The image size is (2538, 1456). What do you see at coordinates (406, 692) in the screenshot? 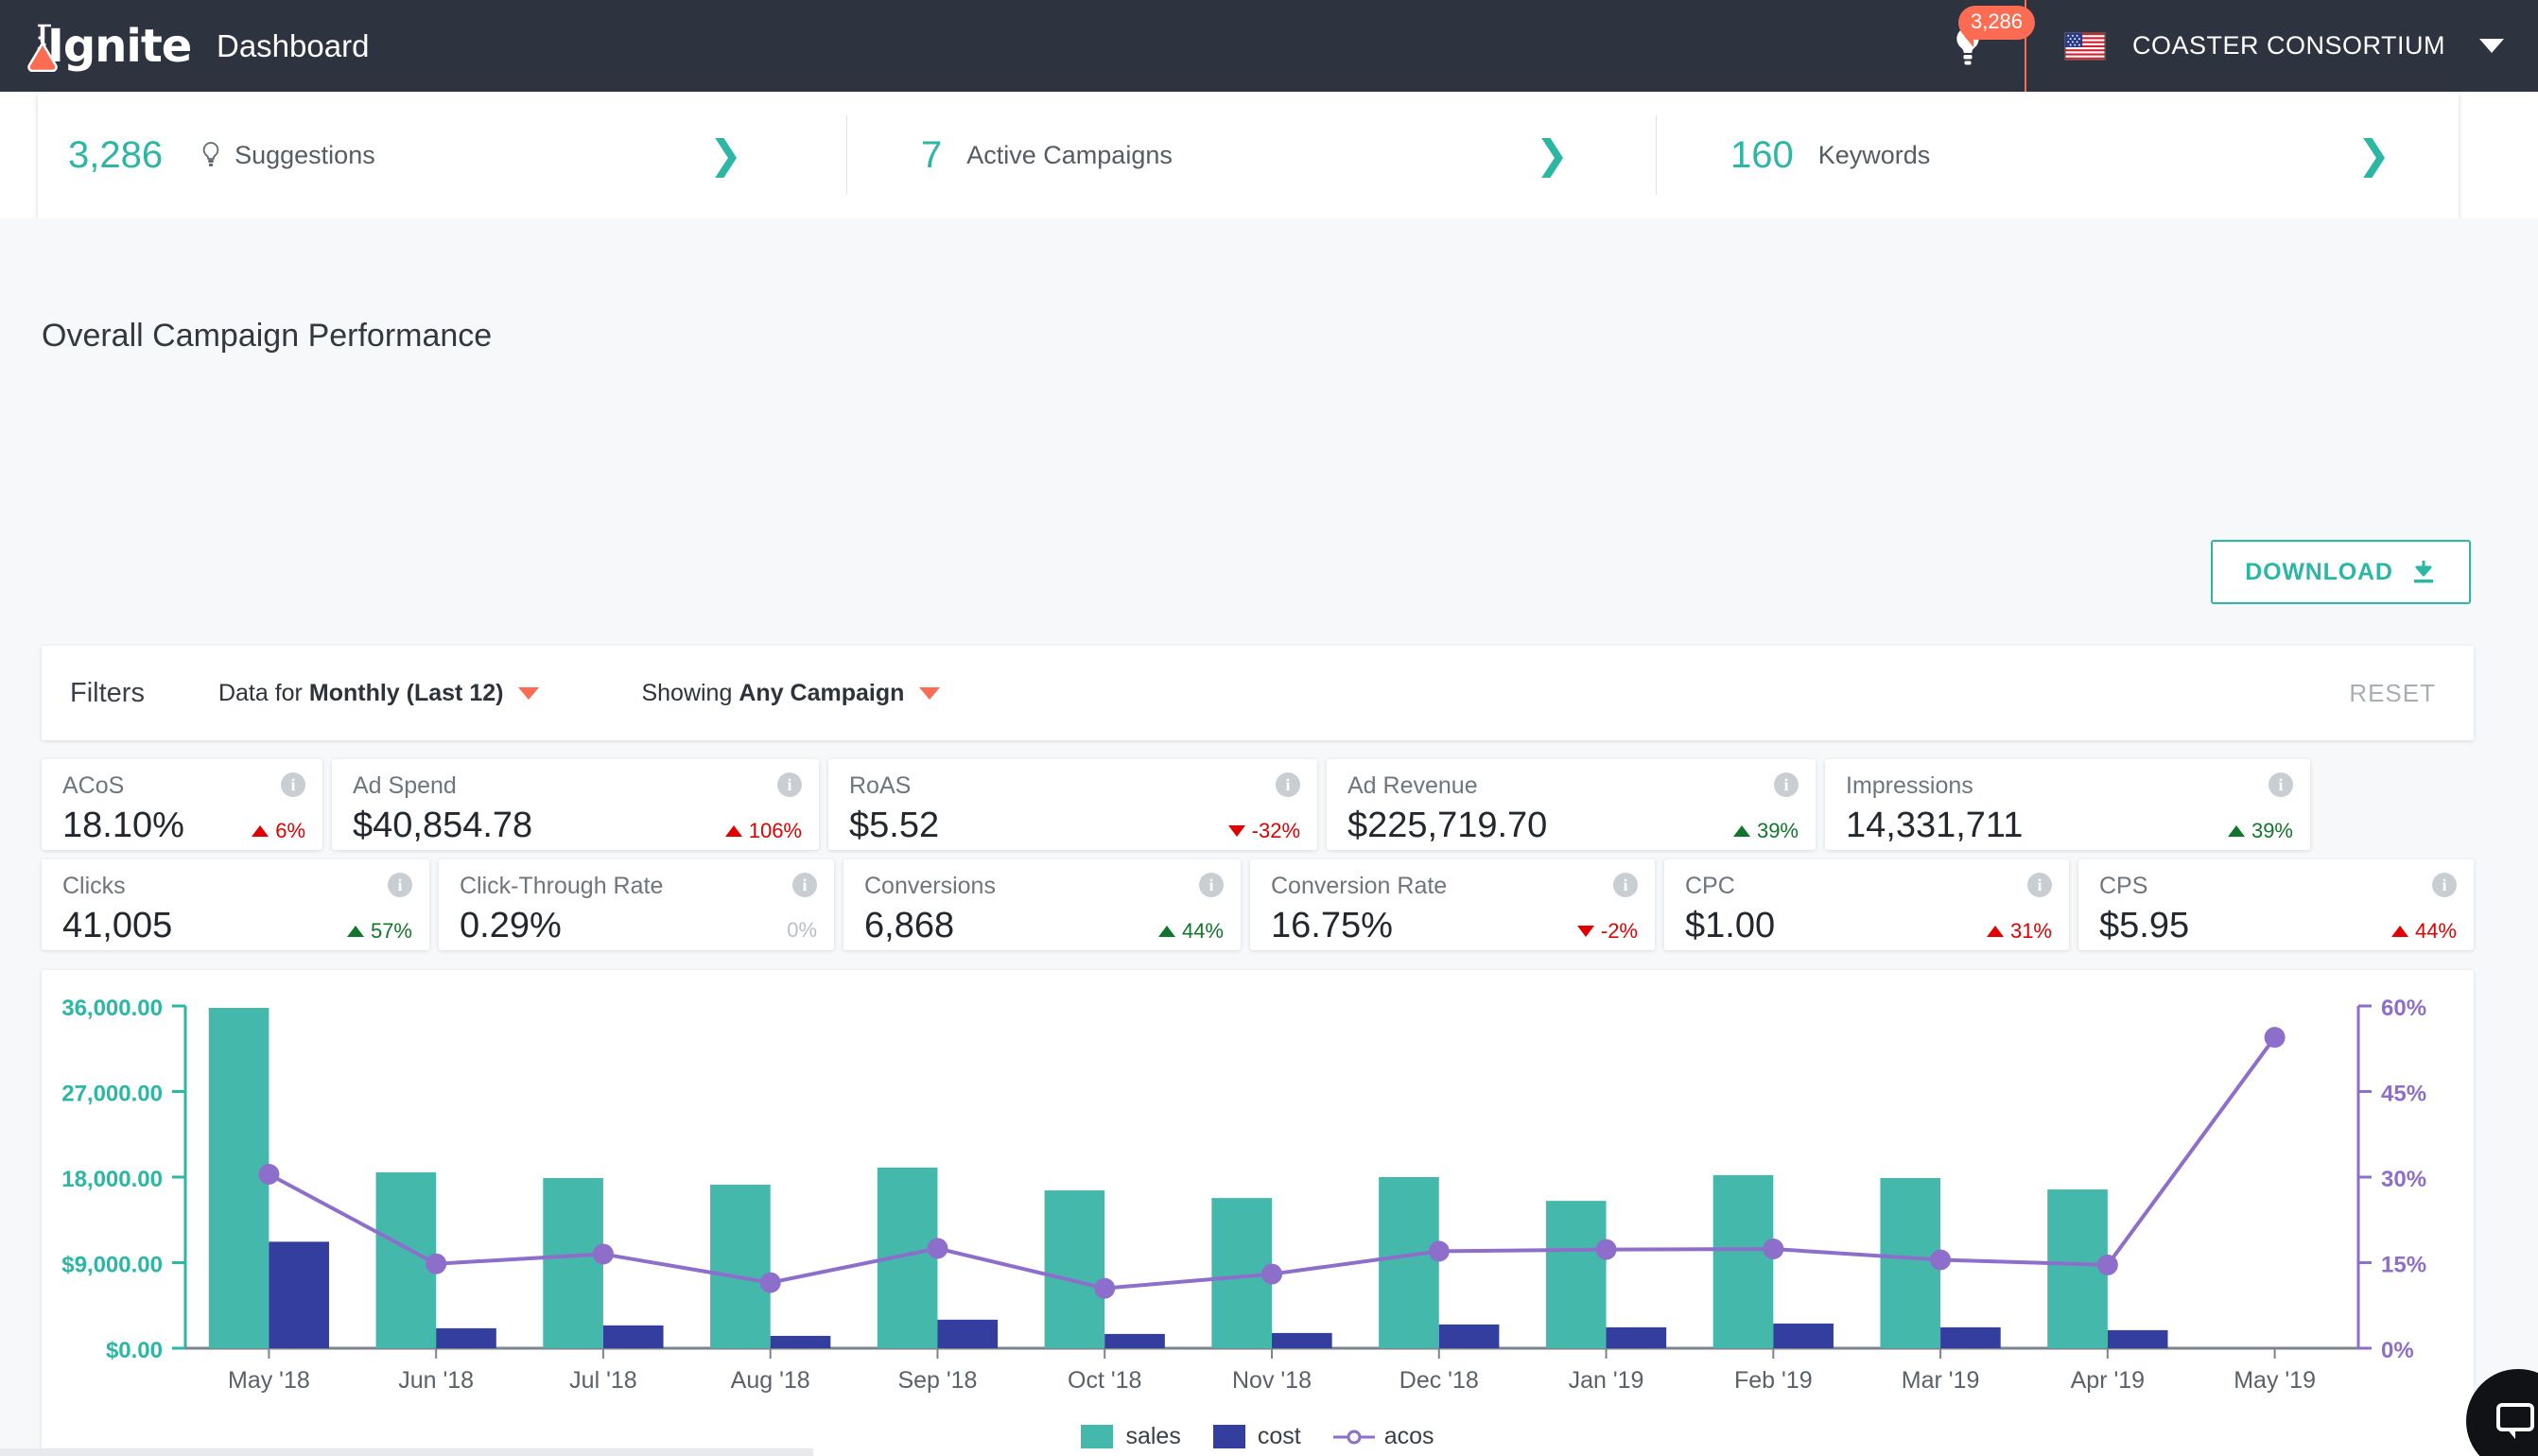
I see `filter-date-value: Monthly (Last 12)` at bounding box center [406, 692].